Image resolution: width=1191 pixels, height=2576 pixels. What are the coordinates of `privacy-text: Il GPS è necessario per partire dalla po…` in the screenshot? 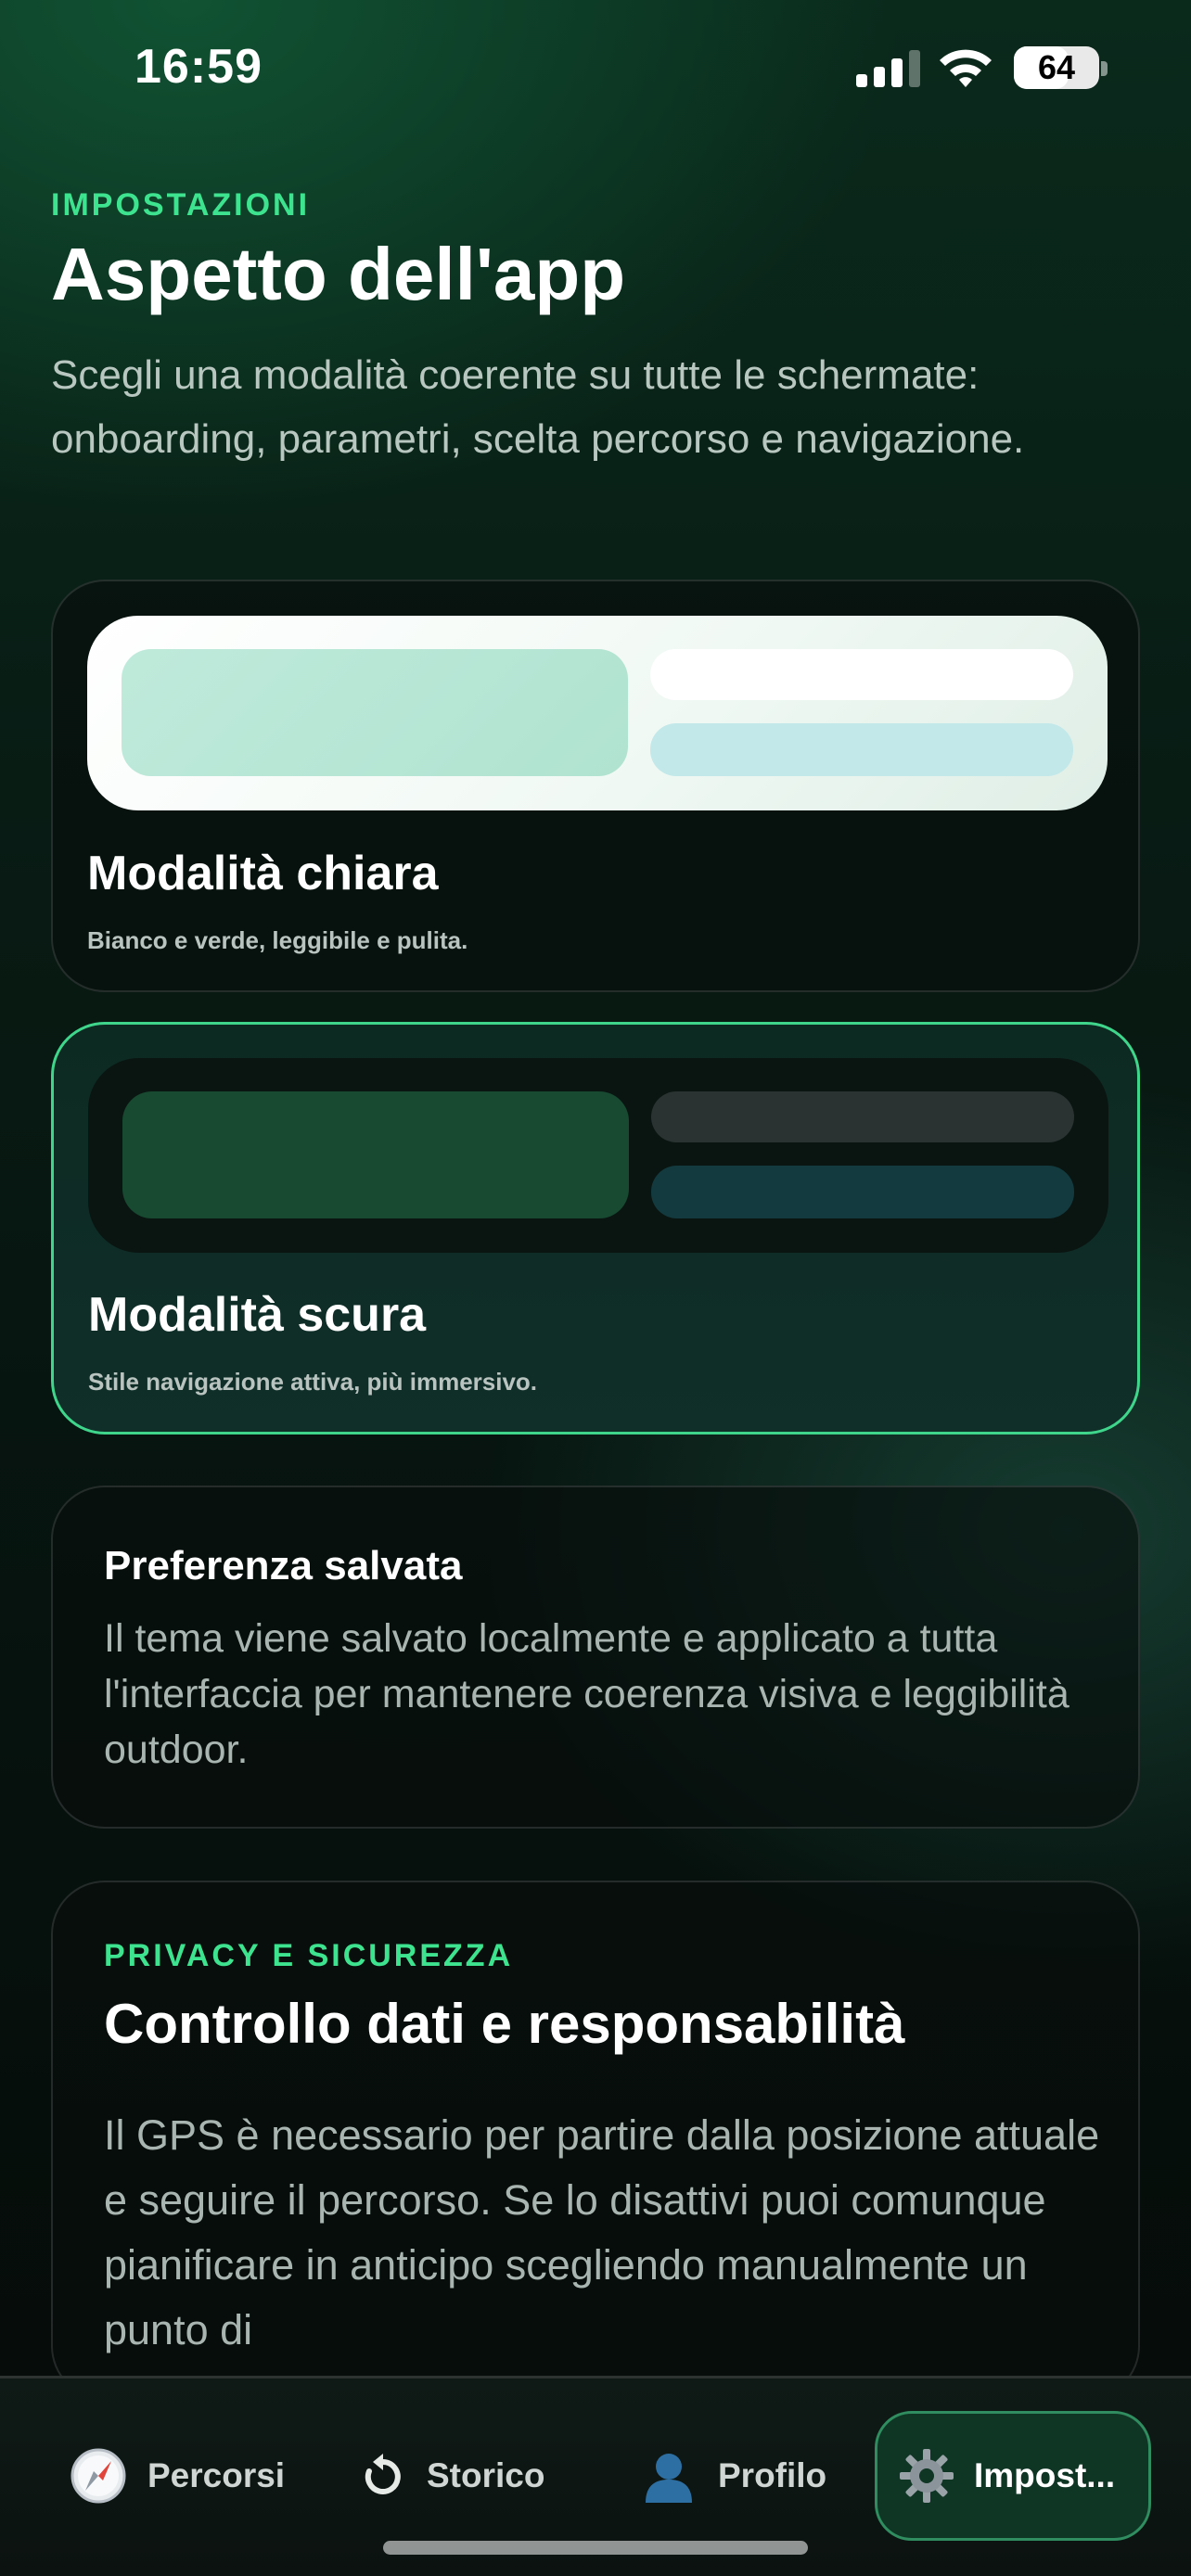 It's located at (602, 2232).